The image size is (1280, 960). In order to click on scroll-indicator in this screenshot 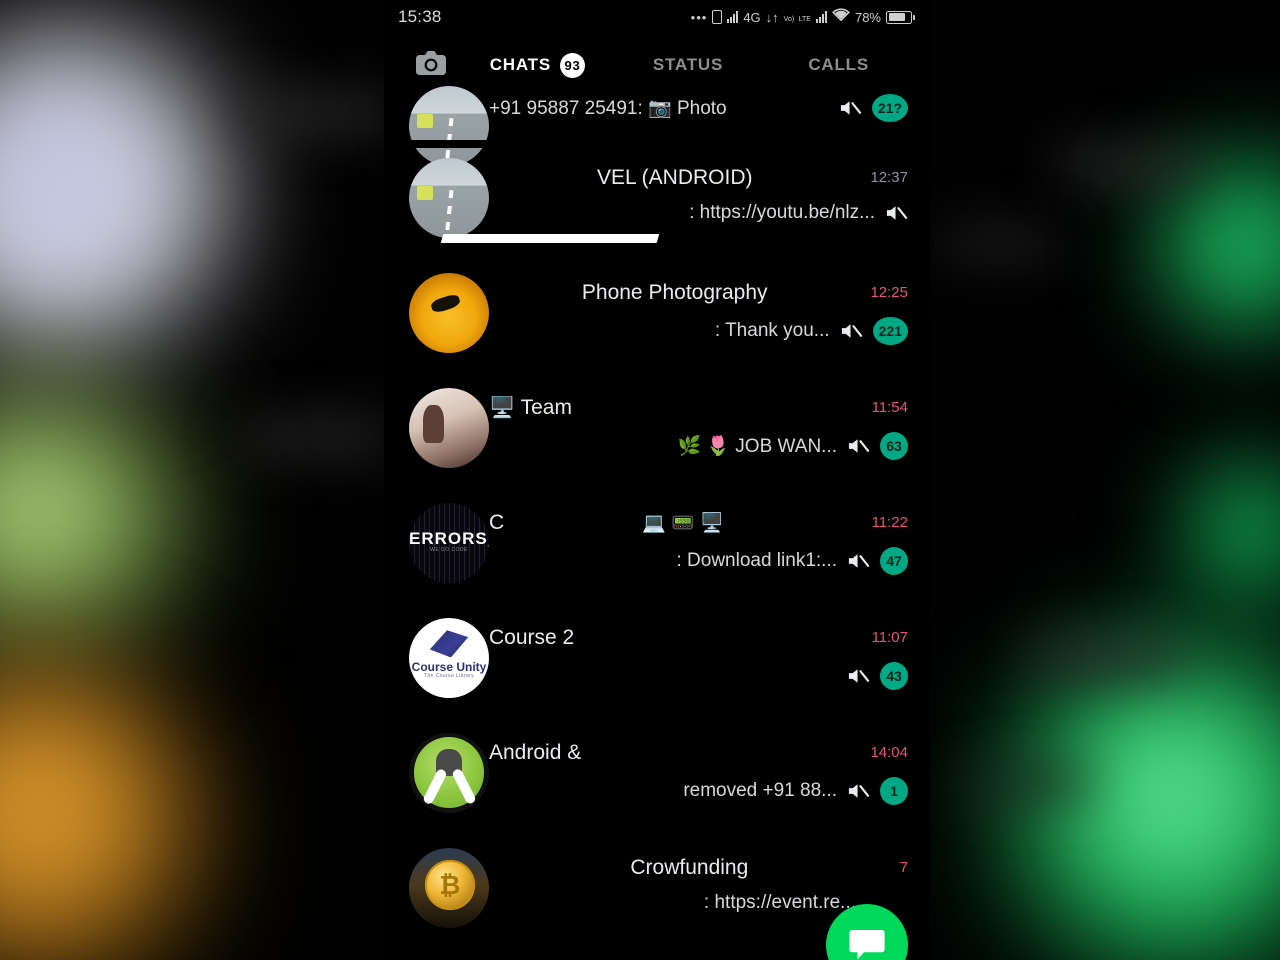, I will do `click(550, 238)`.